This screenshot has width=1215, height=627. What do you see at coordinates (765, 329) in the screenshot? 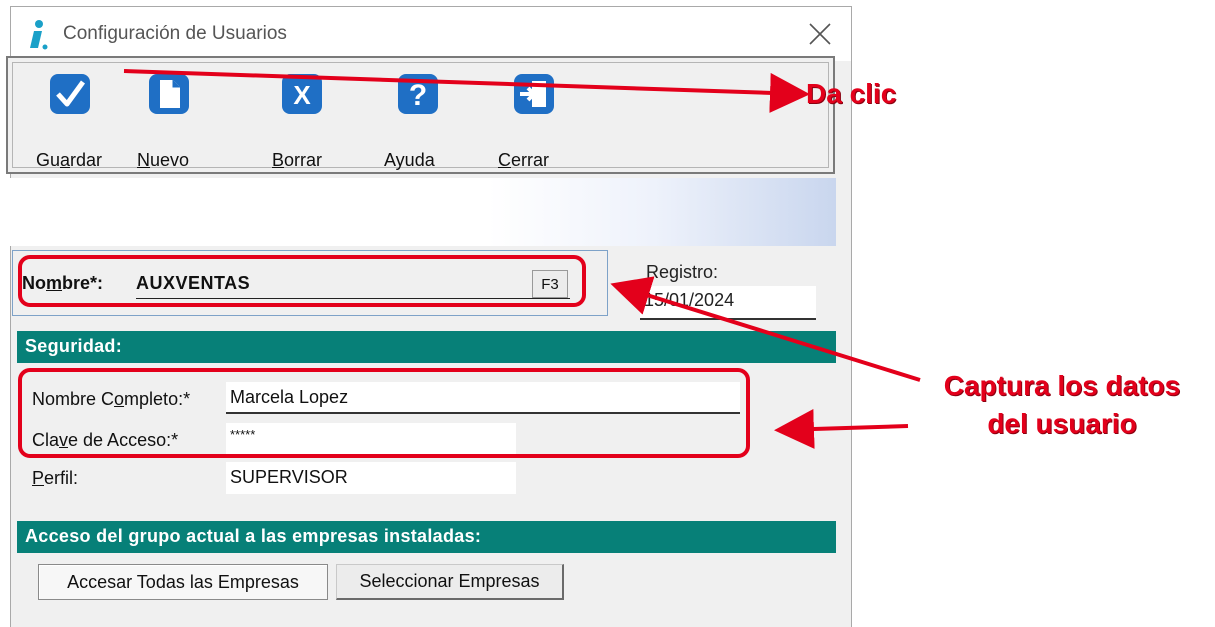
I see `nombre-arrow` at bounding box center [765, 329].